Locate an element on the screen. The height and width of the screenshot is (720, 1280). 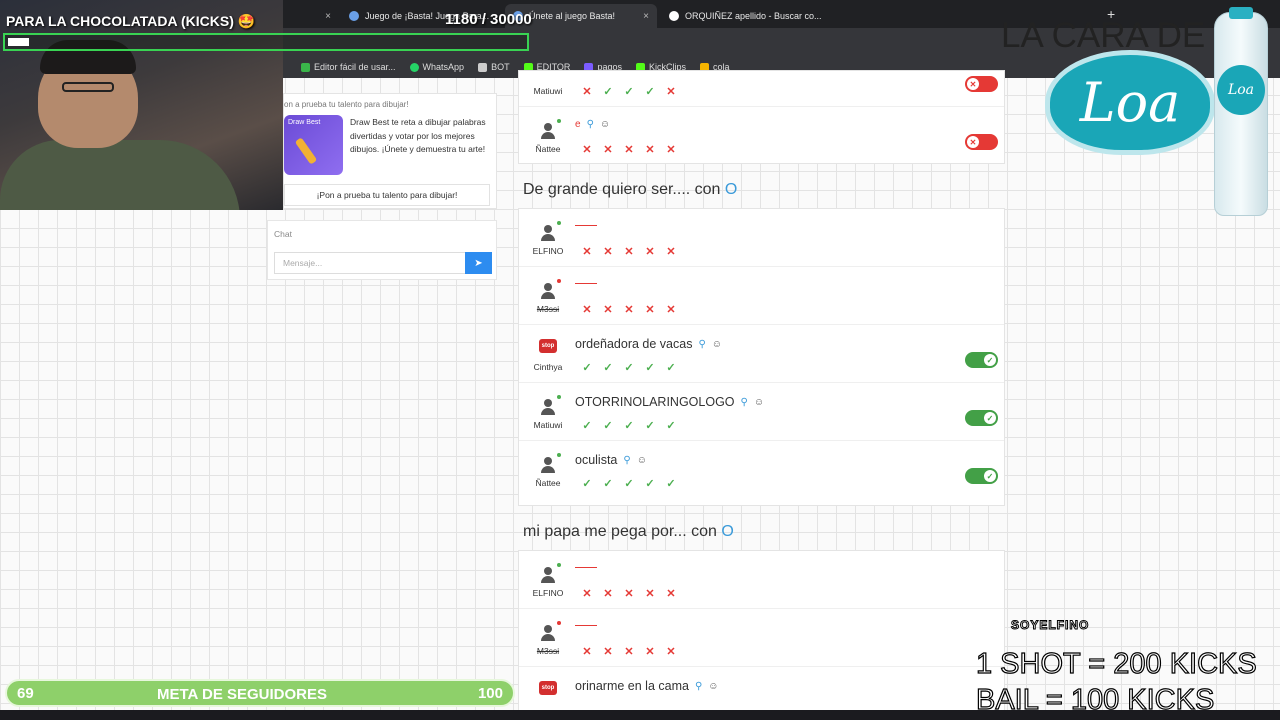
bottle-label-text: Loa is located at coordinates (1241, 90).